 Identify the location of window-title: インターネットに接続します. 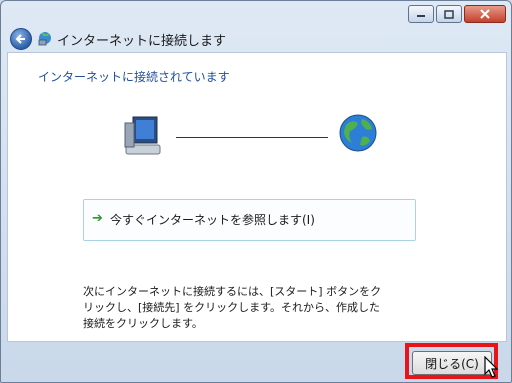
(142, 41).